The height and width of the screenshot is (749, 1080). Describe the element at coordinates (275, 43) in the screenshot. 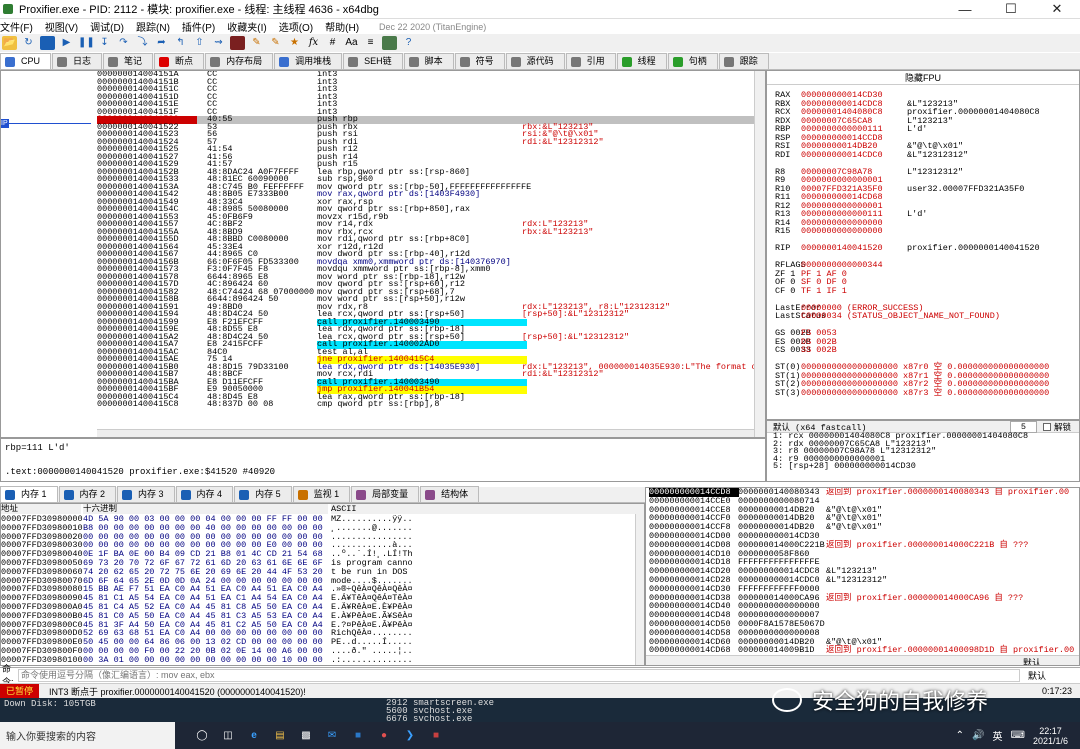

I see `label-icon: ✎` at that location.